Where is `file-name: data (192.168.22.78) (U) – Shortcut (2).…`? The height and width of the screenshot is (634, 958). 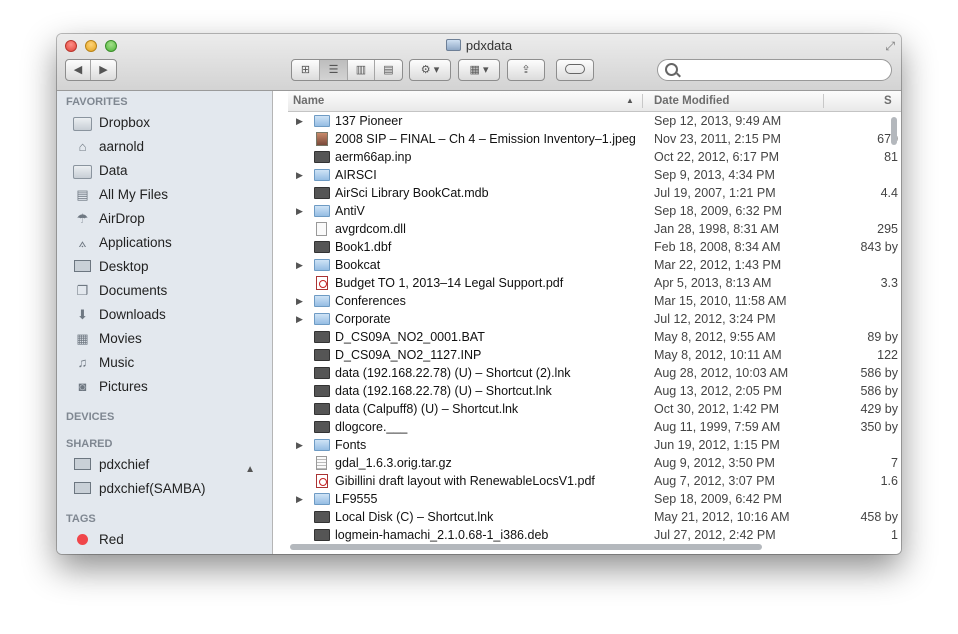 file-name: data (192.168.22.78) (U) – Shortcut (2).… is located at coordinates (453, 373).